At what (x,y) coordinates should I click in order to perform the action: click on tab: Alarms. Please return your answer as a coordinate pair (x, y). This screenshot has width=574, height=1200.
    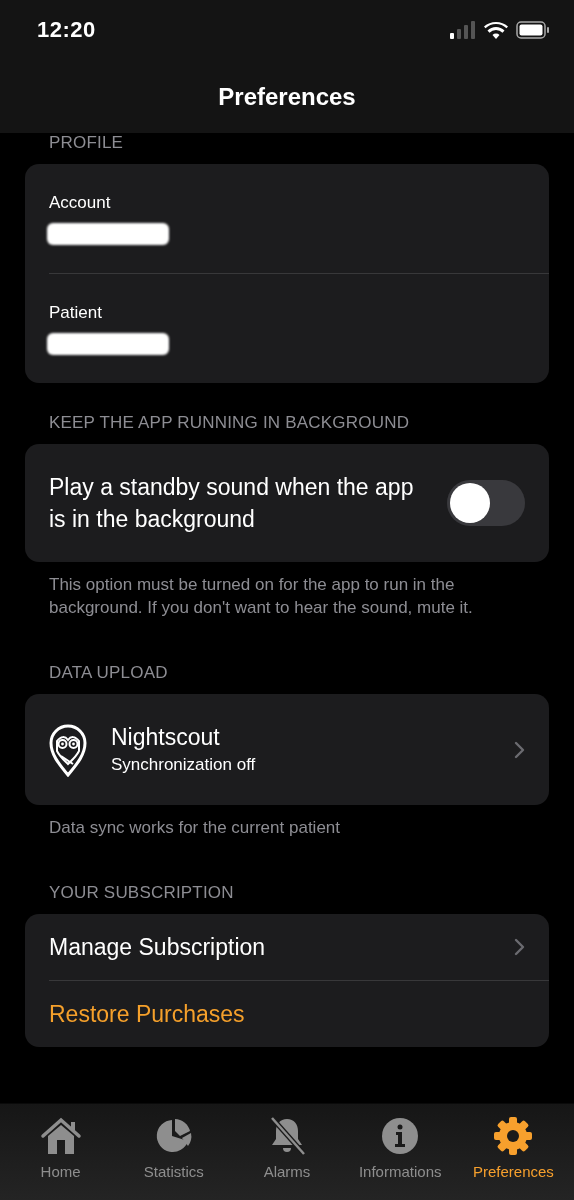
    Looking at the image, I should click on (287, 1152).